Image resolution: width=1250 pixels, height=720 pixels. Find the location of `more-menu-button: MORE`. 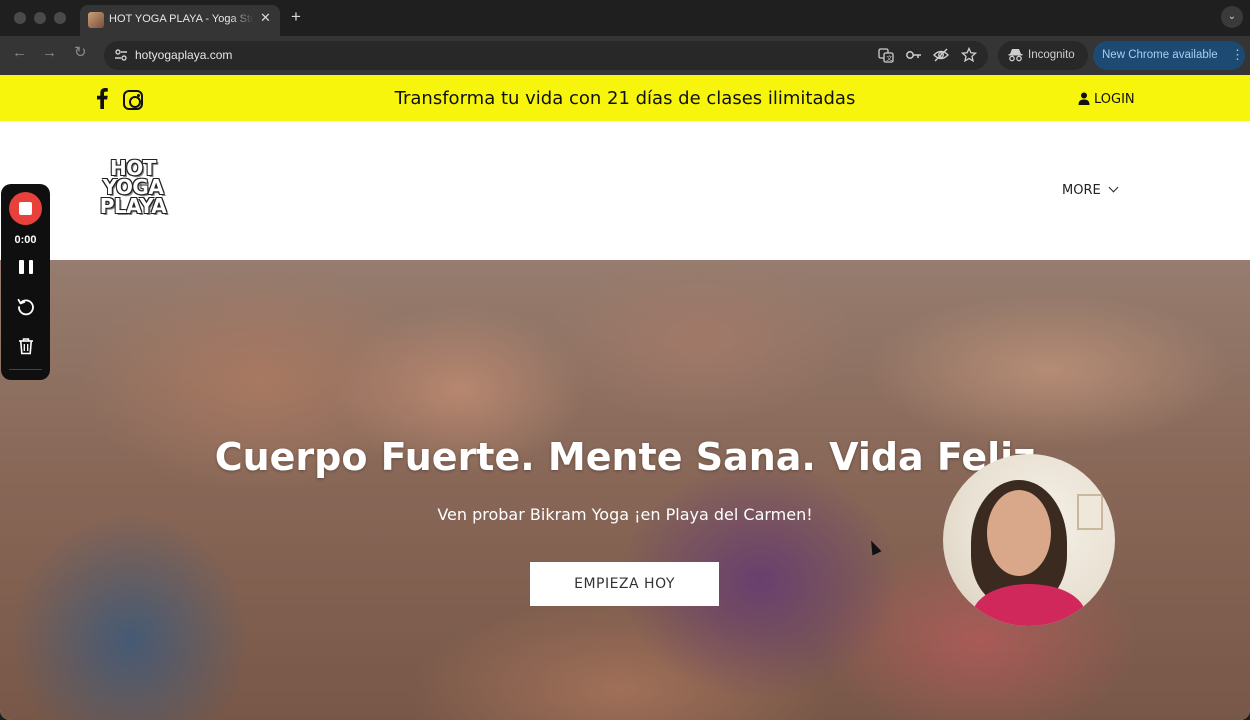

more-menu-button: MORE is located at coordinates (1090, 190).